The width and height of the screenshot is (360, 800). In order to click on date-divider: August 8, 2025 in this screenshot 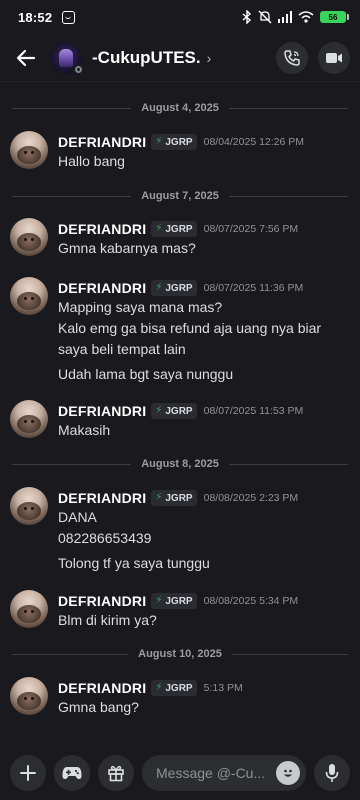, I will do `click(180, 464)`.